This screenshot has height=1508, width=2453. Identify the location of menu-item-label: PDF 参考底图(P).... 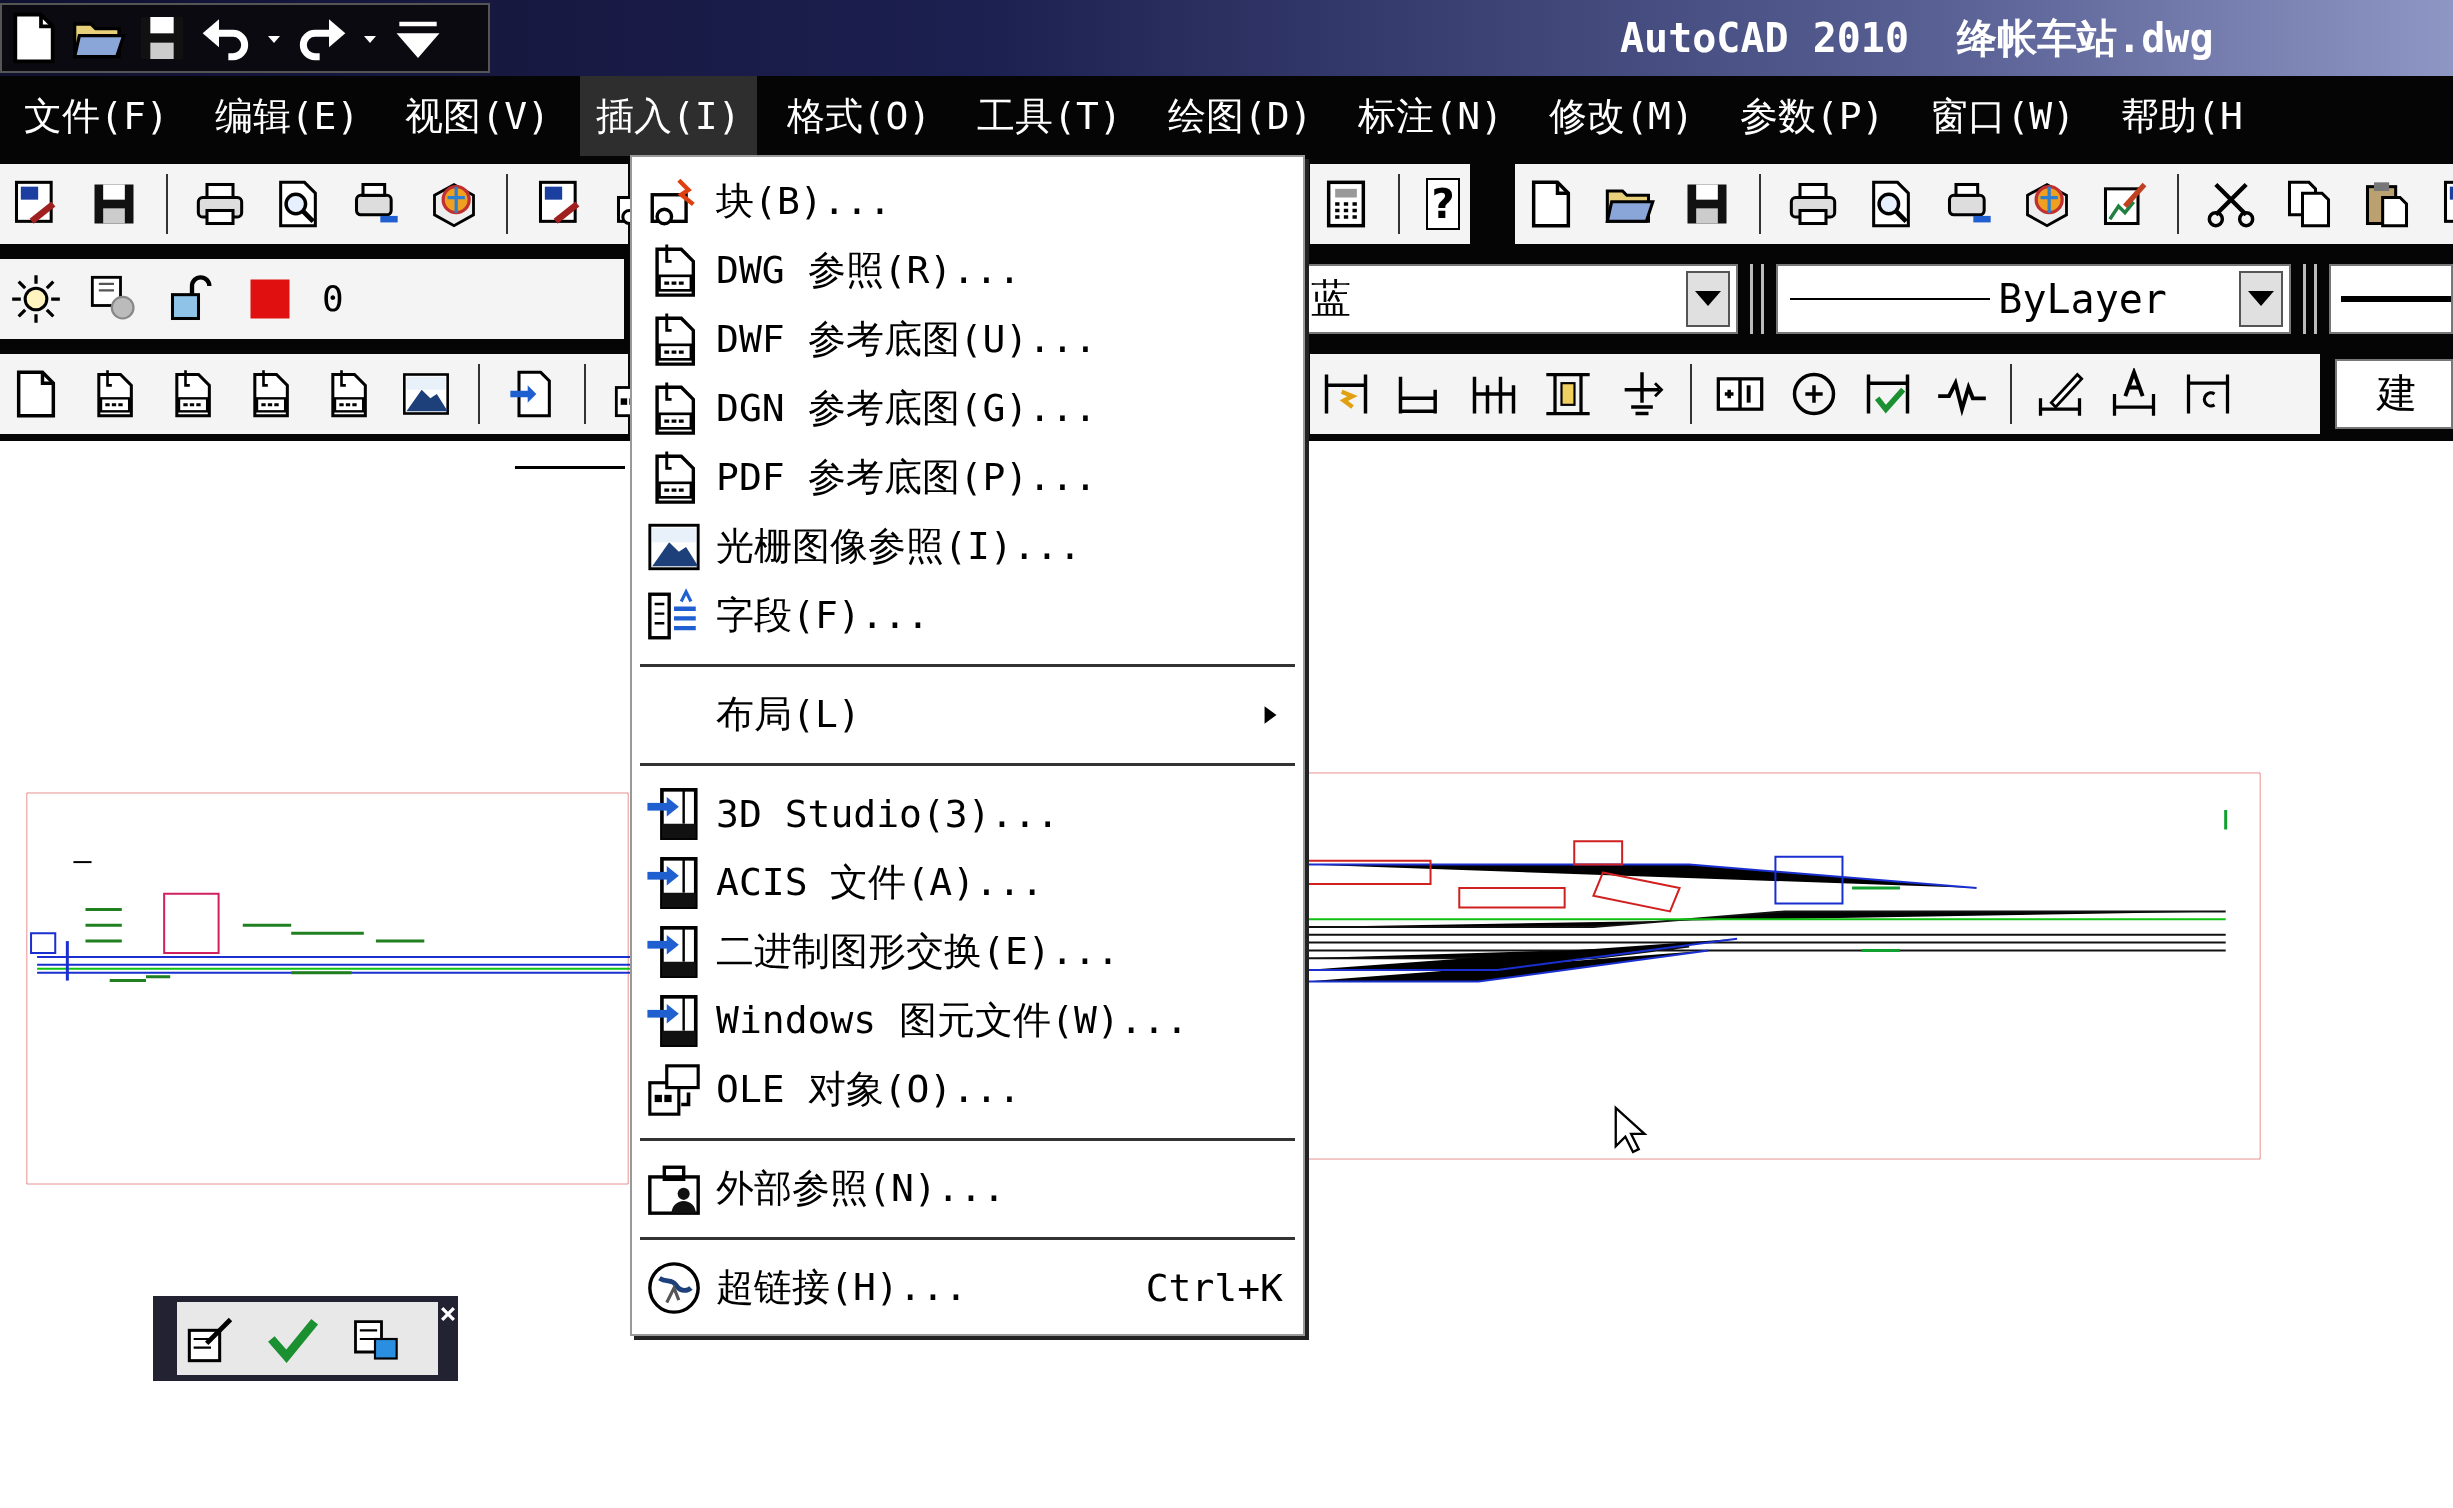
(907, 477).